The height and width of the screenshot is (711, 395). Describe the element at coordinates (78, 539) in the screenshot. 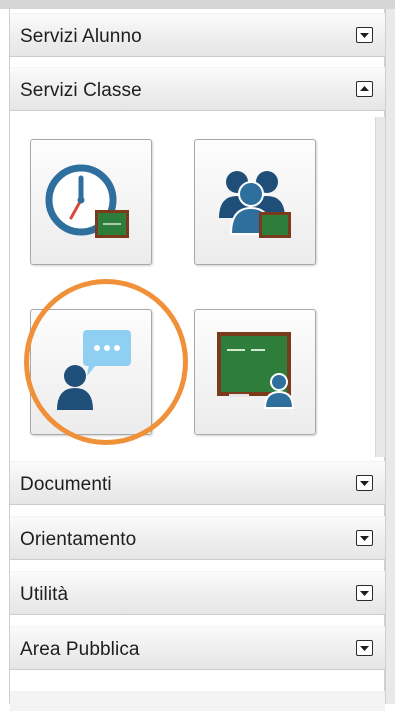

I see `section-label: Orientamento` at that location.